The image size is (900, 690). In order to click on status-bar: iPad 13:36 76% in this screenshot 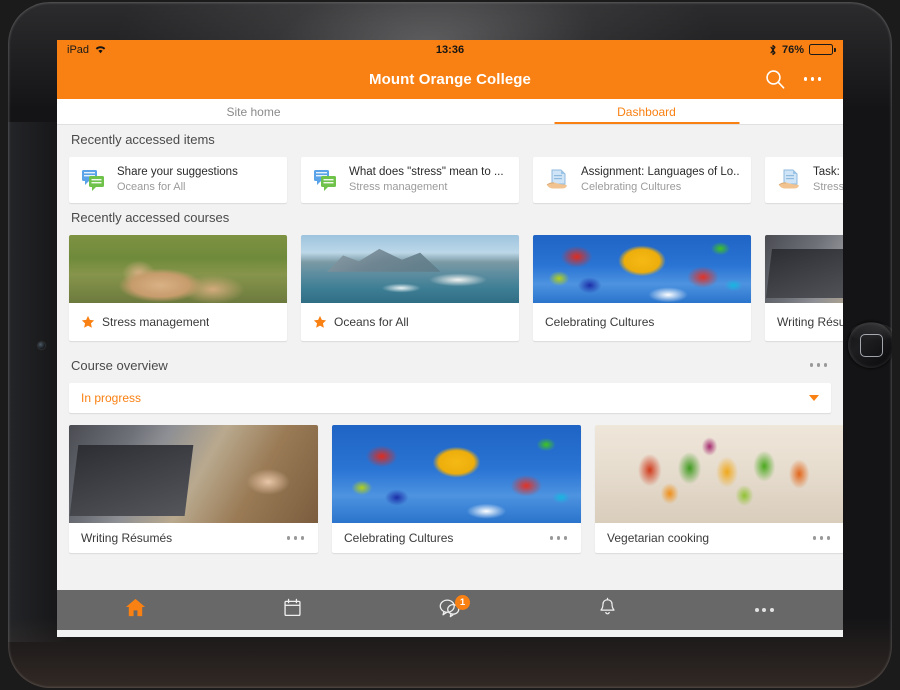, I will do `click(450, 49)`.